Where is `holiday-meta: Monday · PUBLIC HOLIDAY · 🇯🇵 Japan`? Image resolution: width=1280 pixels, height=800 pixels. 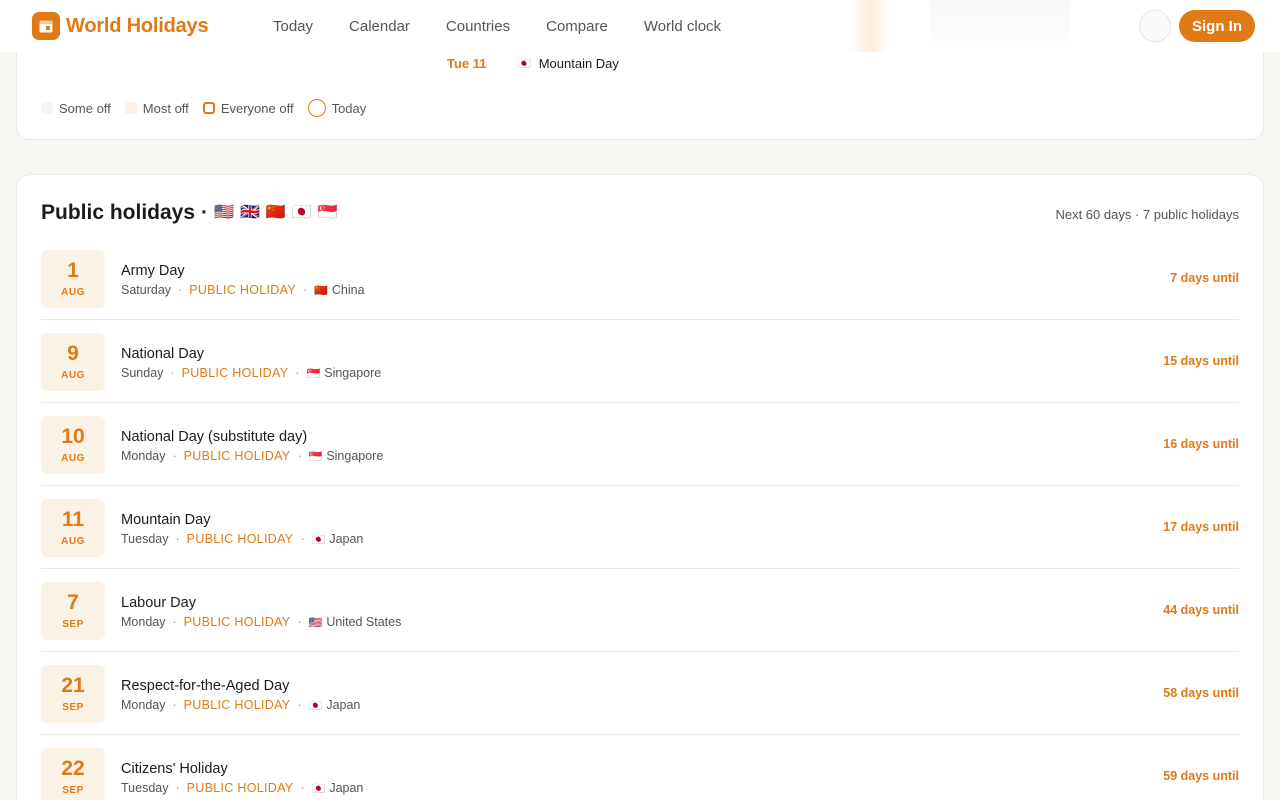 holiday-meta: Monday · PUBLIC HOLIDAY · 🇯🇵 Japan is located at coordinates (241, 705).